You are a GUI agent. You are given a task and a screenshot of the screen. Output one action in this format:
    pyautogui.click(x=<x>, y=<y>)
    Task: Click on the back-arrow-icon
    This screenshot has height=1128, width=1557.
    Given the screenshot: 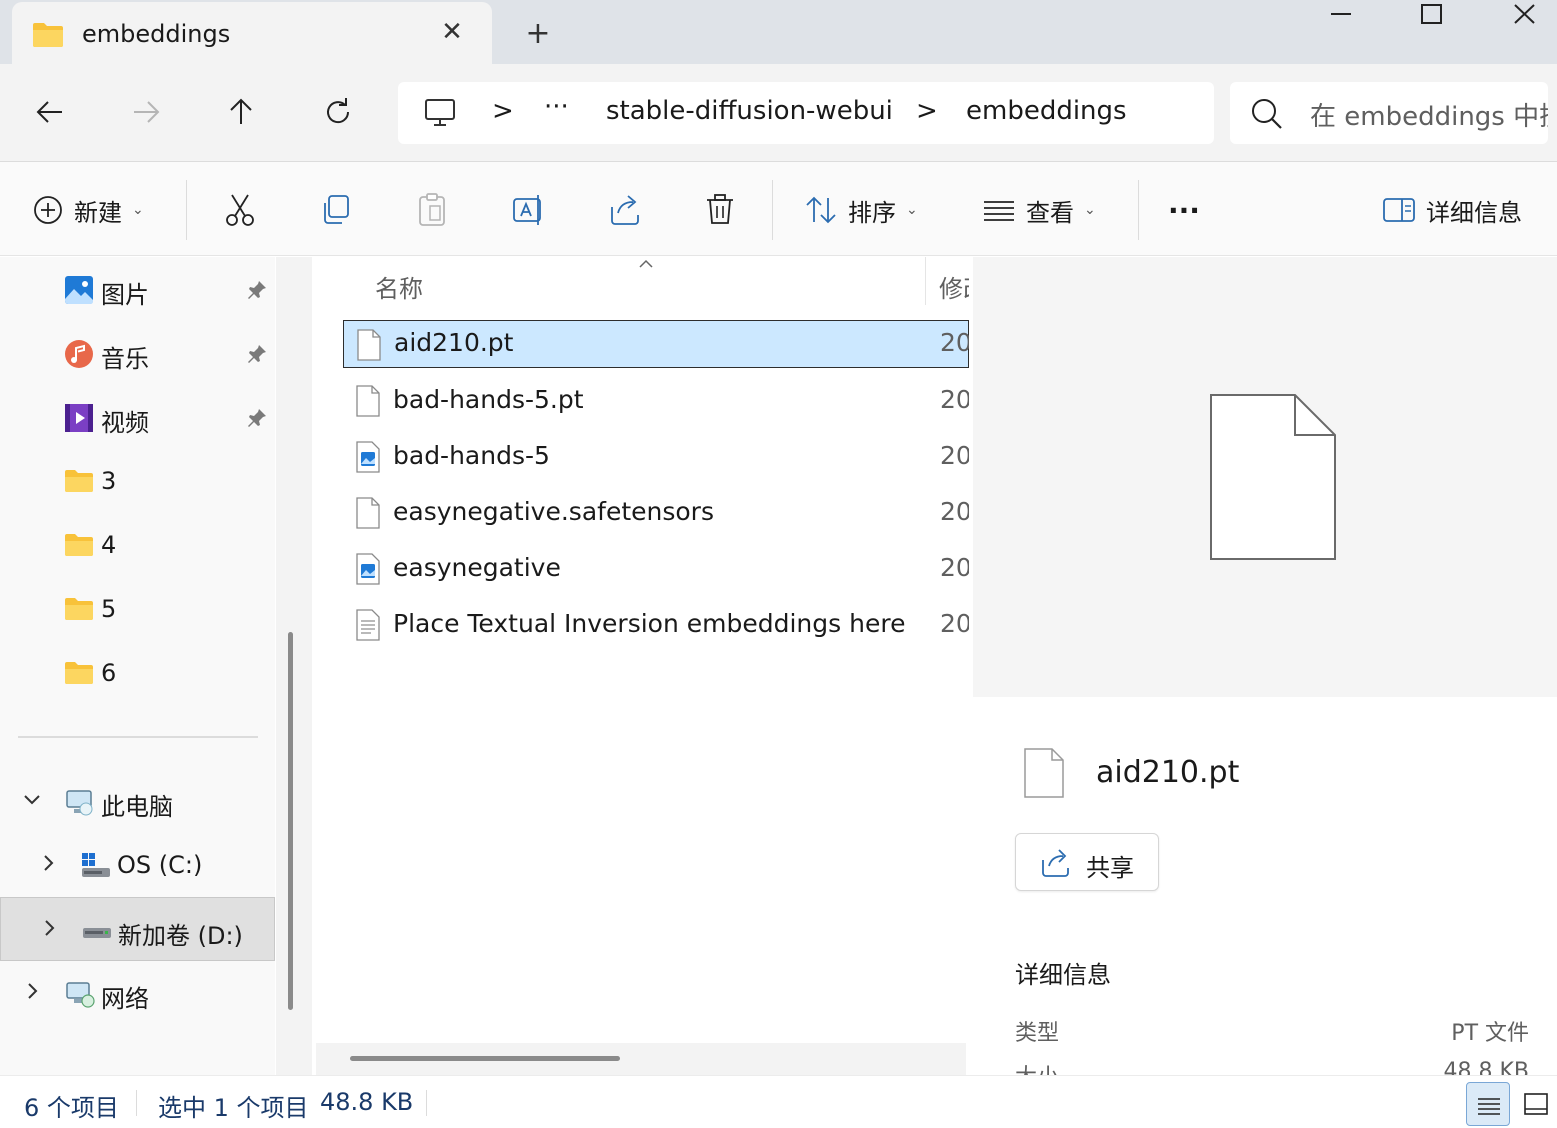 What is the action you would take?
    pyautogui.click(x=50, y=112)
    